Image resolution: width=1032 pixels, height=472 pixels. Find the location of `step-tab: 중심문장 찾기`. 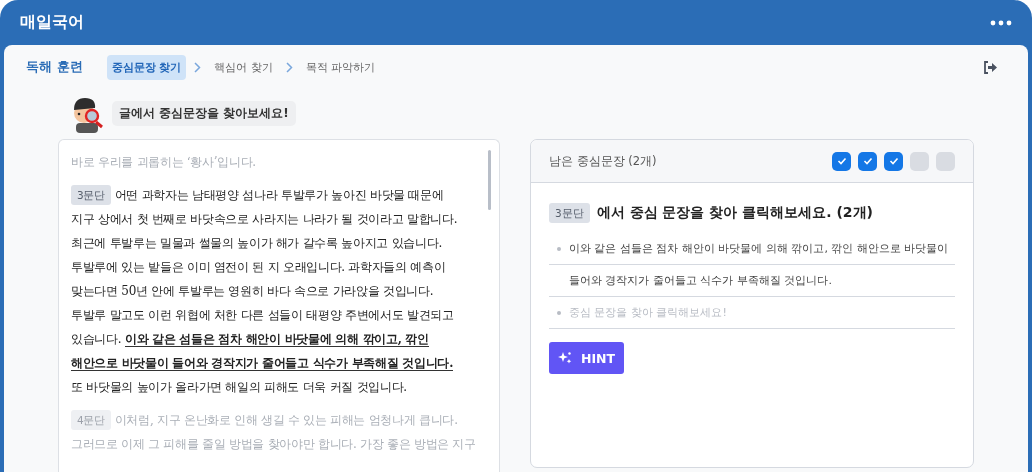

step-tab: 중심문장 찾기 is located at coordinates (146, 67).